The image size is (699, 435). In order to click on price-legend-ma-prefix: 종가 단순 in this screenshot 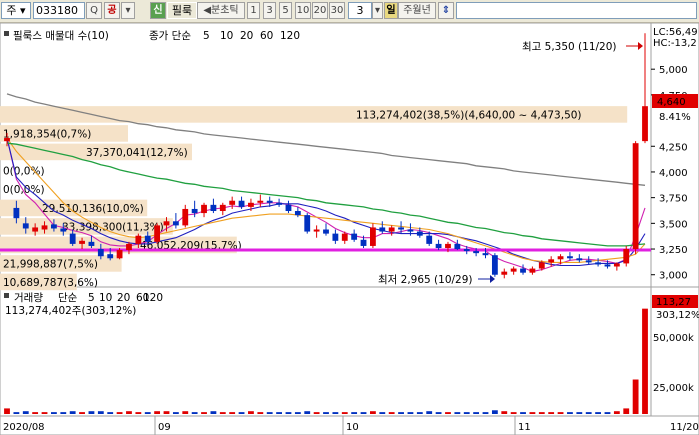, I will do `click(170, 36)`.